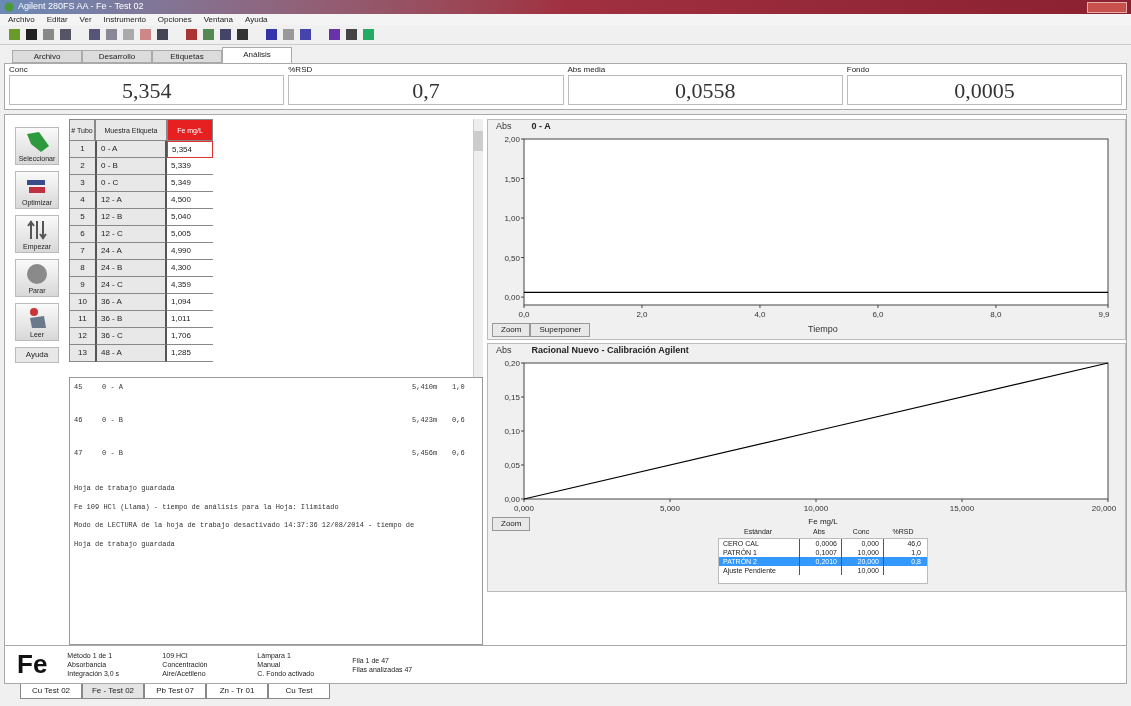  I want to click on y-tick-label: 1,50, so click(512, 179).